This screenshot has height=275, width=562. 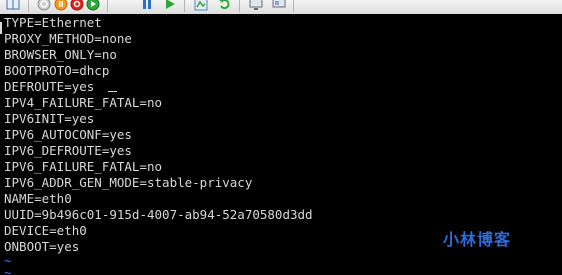 I want to click on empty-line-tilde: ~, so click(x=8, y=270).